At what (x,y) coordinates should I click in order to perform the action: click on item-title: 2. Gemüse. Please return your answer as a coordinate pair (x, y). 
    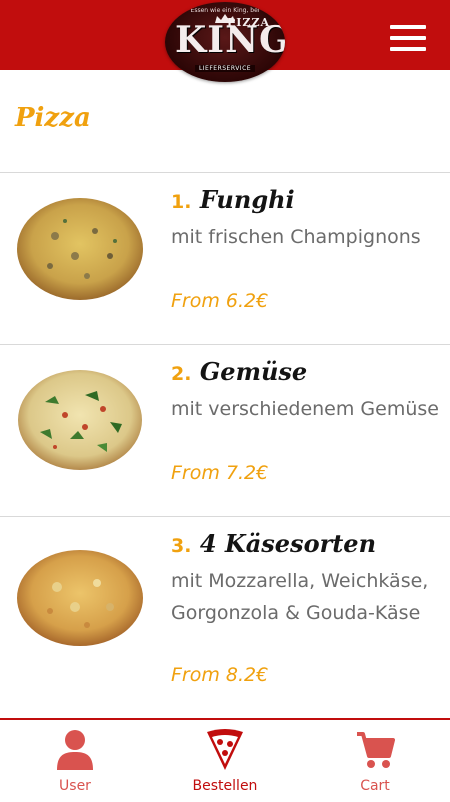
    Looking at the image, I should click on (239, 373).